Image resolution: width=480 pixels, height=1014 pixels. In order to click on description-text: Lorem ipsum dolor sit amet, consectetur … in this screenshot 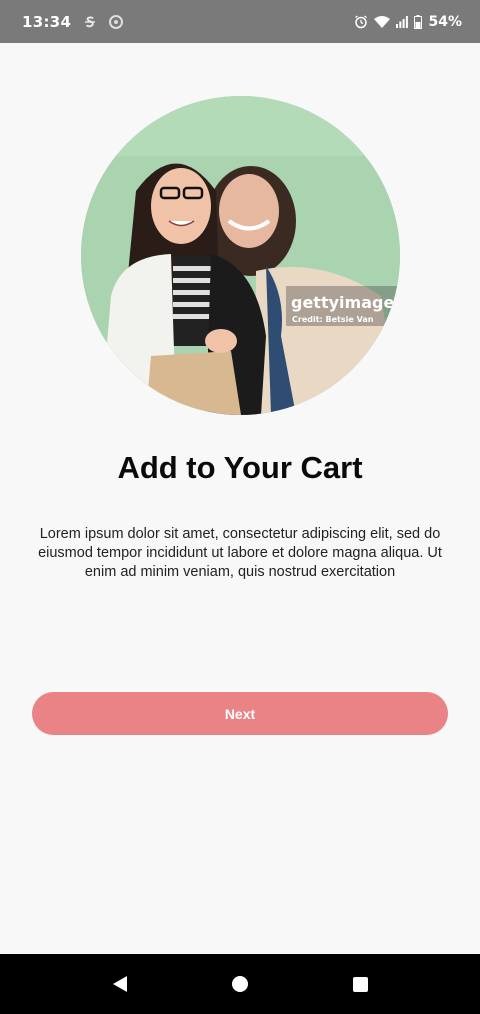, I will do `click(240, 553)`.